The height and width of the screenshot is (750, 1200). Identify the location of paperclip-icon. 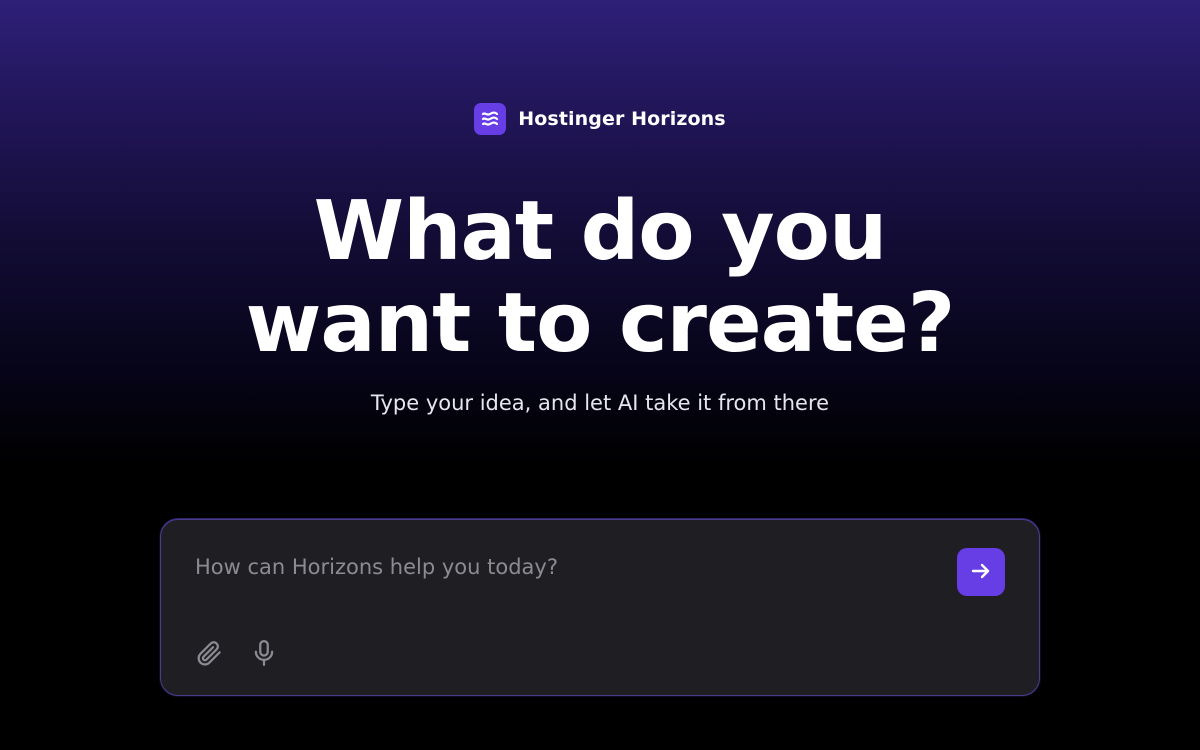
(209, 654).